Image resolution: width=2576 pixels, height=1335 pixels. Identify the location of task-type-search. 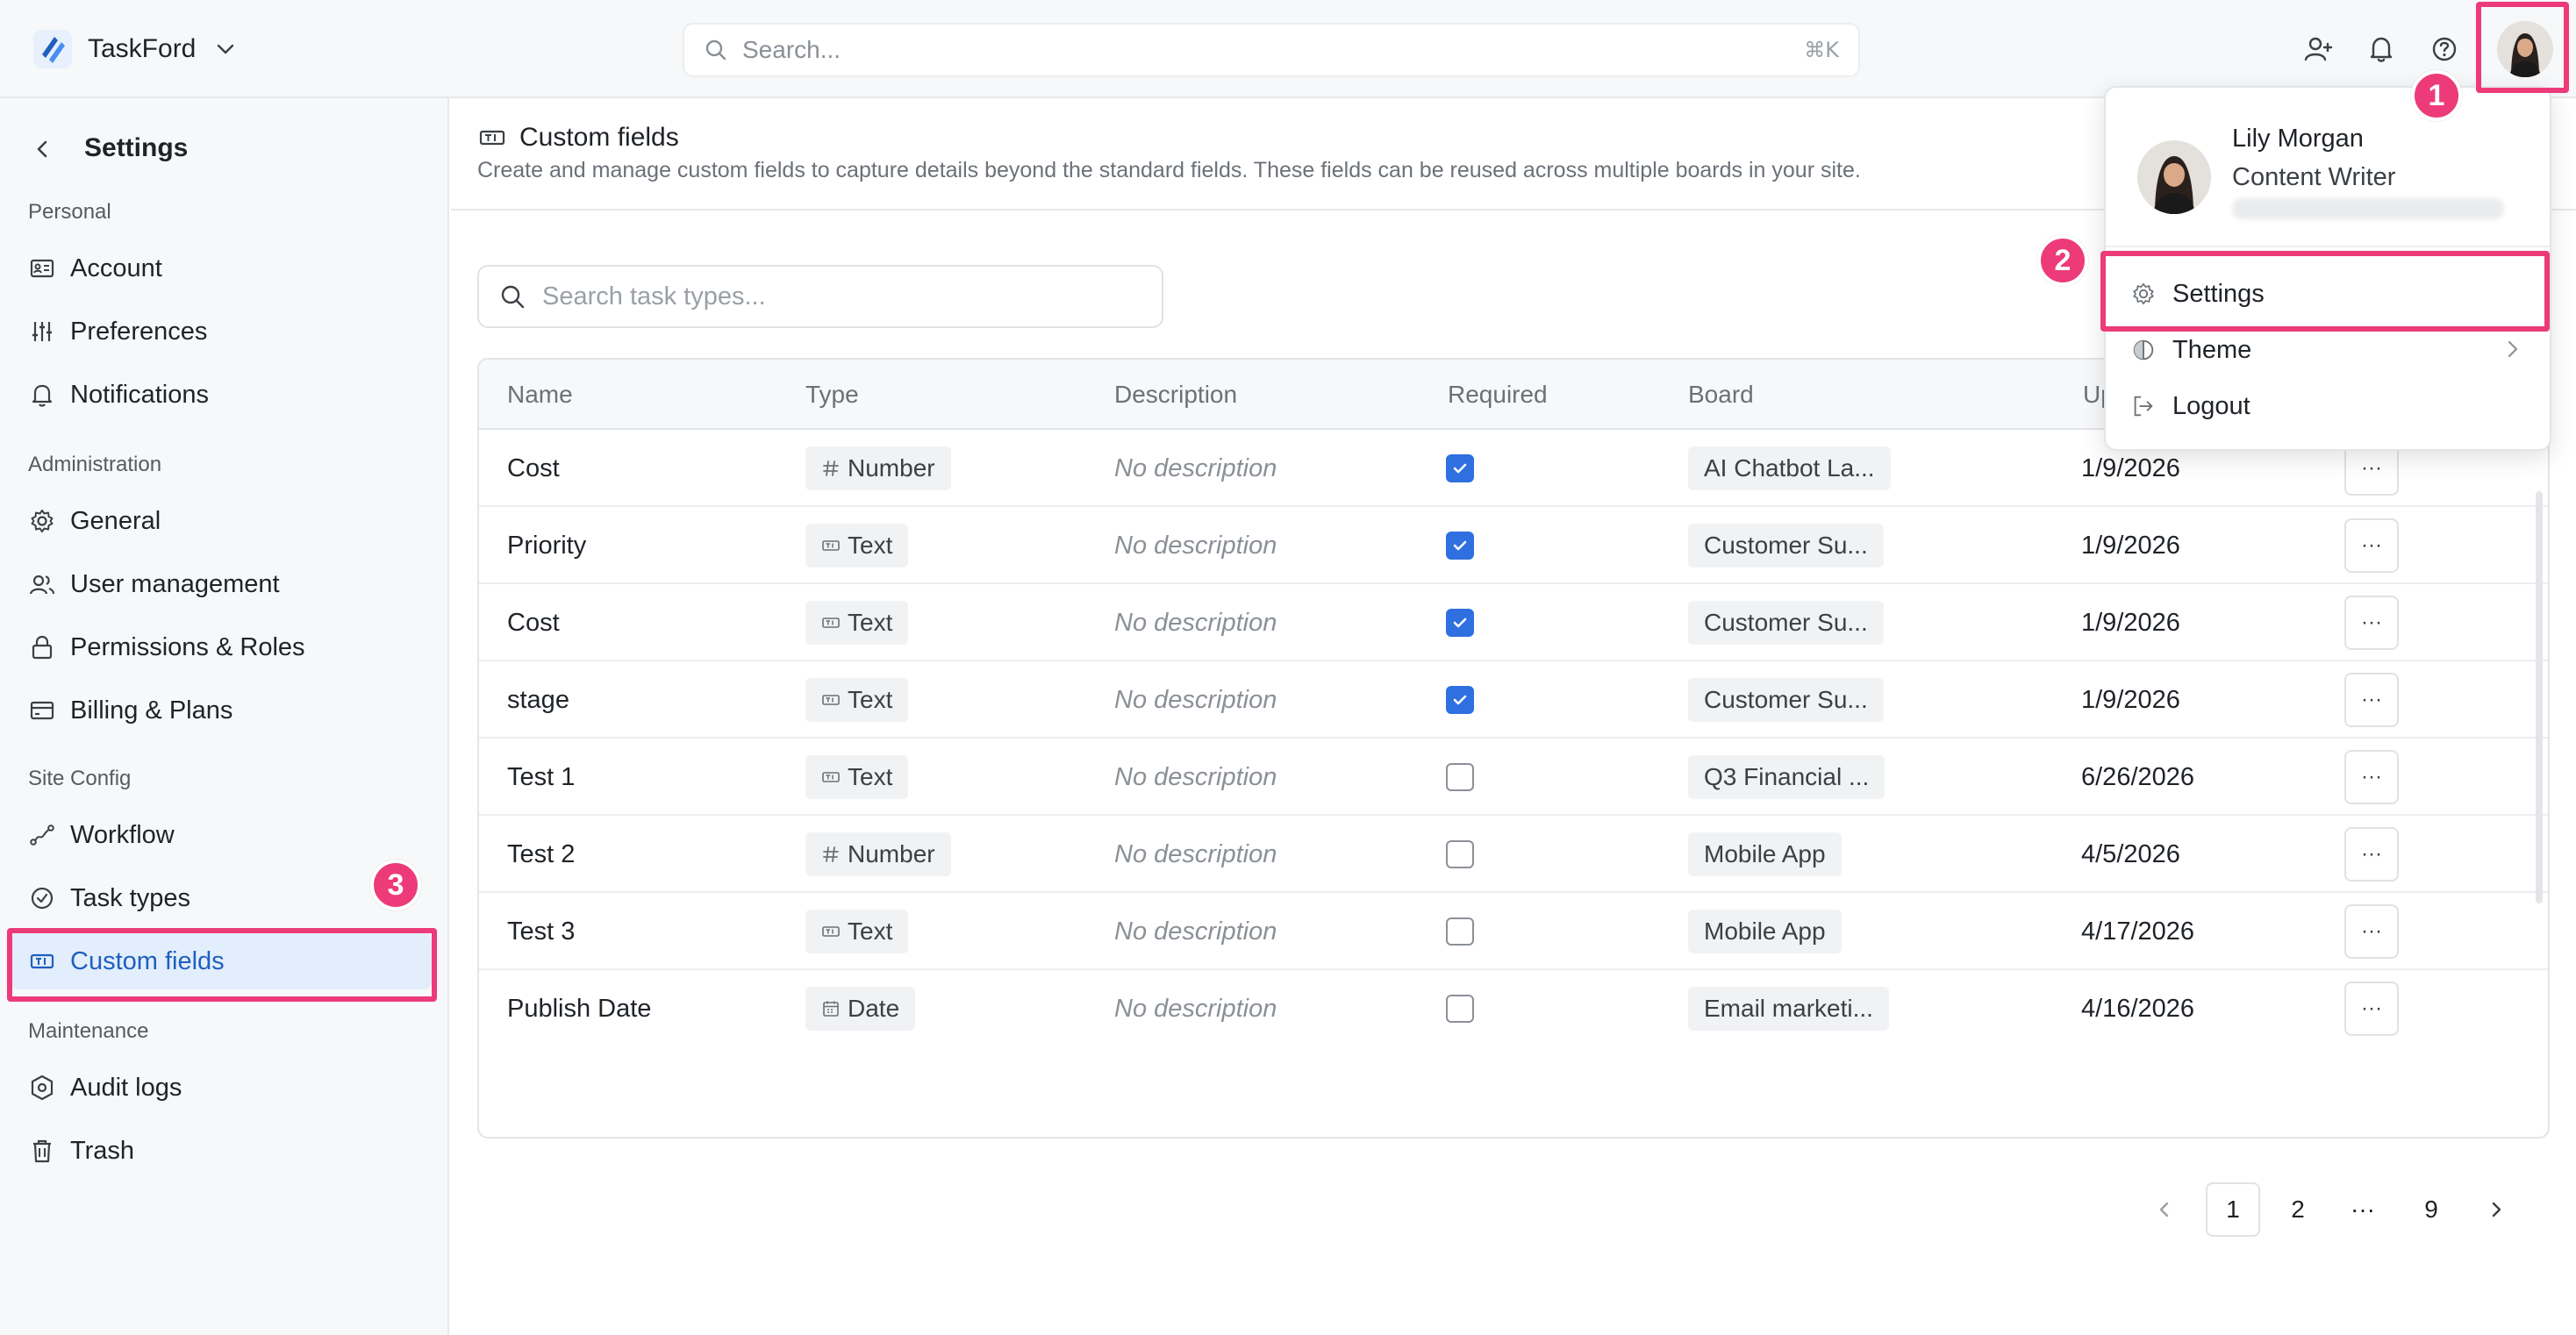
(820, 296).